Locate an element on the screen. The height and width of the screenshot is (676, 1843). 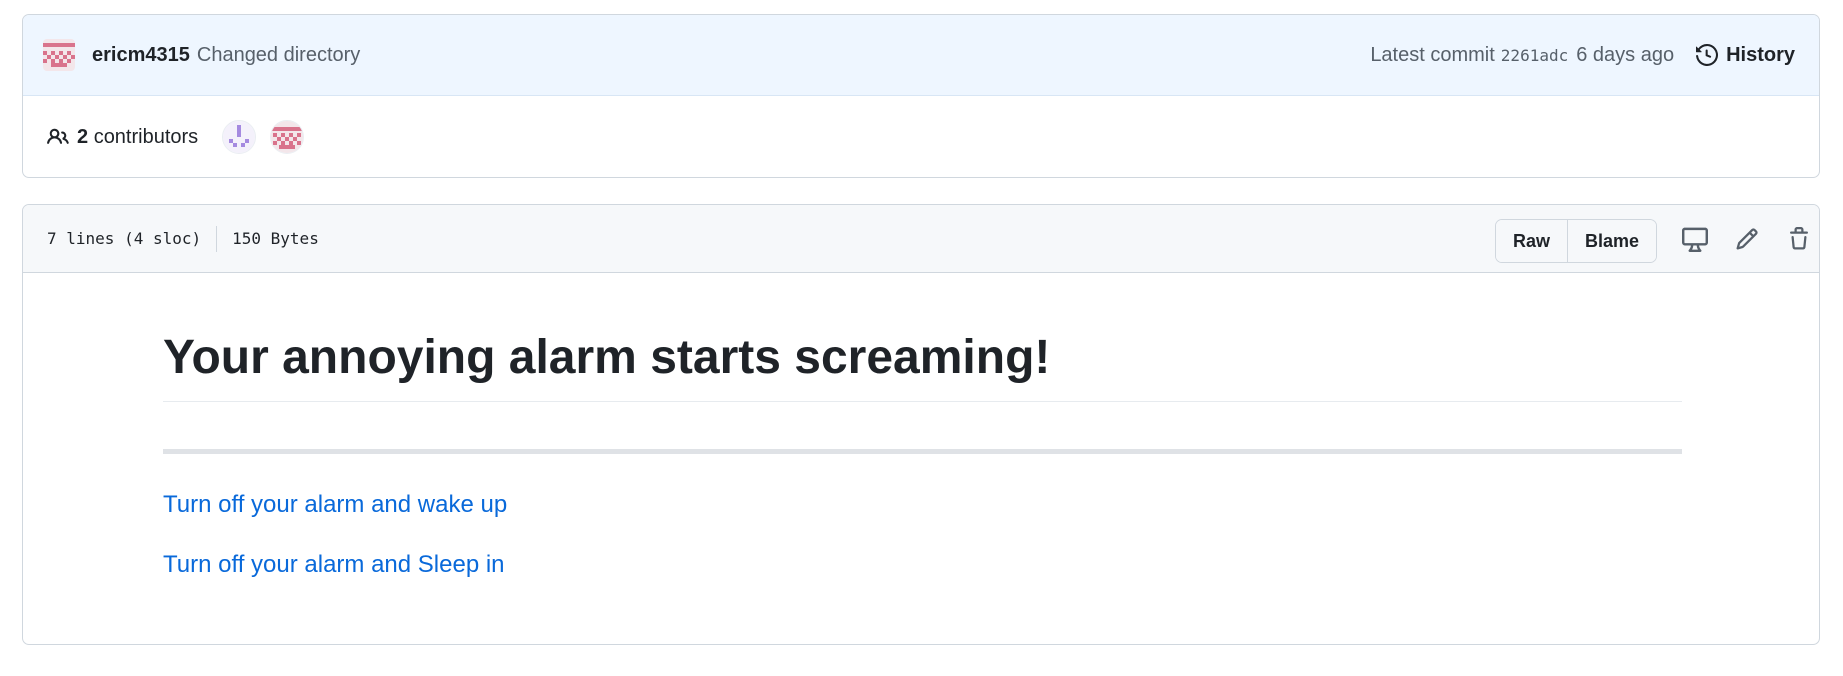
commit-message-link: Changed directory is located at coordinates (278, 55).